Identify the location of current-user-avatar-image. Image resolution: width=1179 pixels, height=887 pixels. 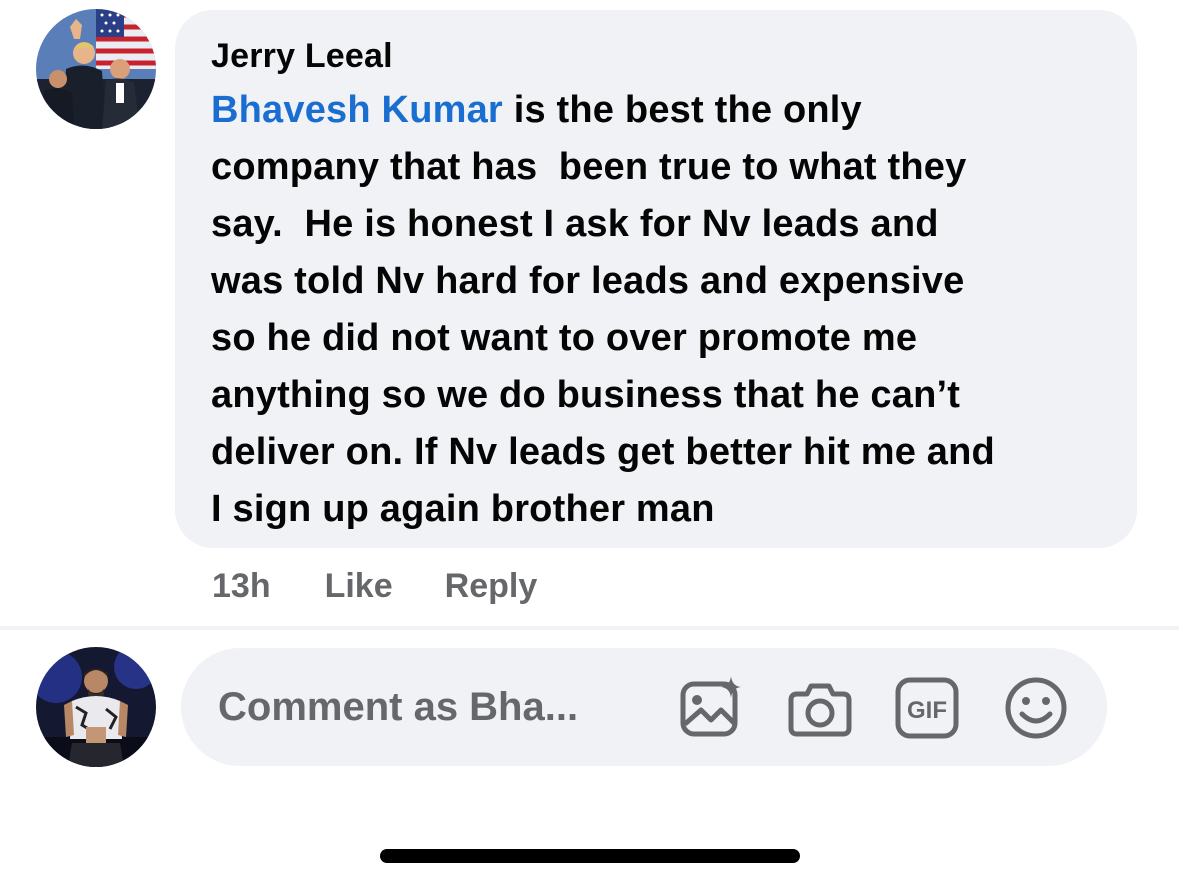
(96, 707).